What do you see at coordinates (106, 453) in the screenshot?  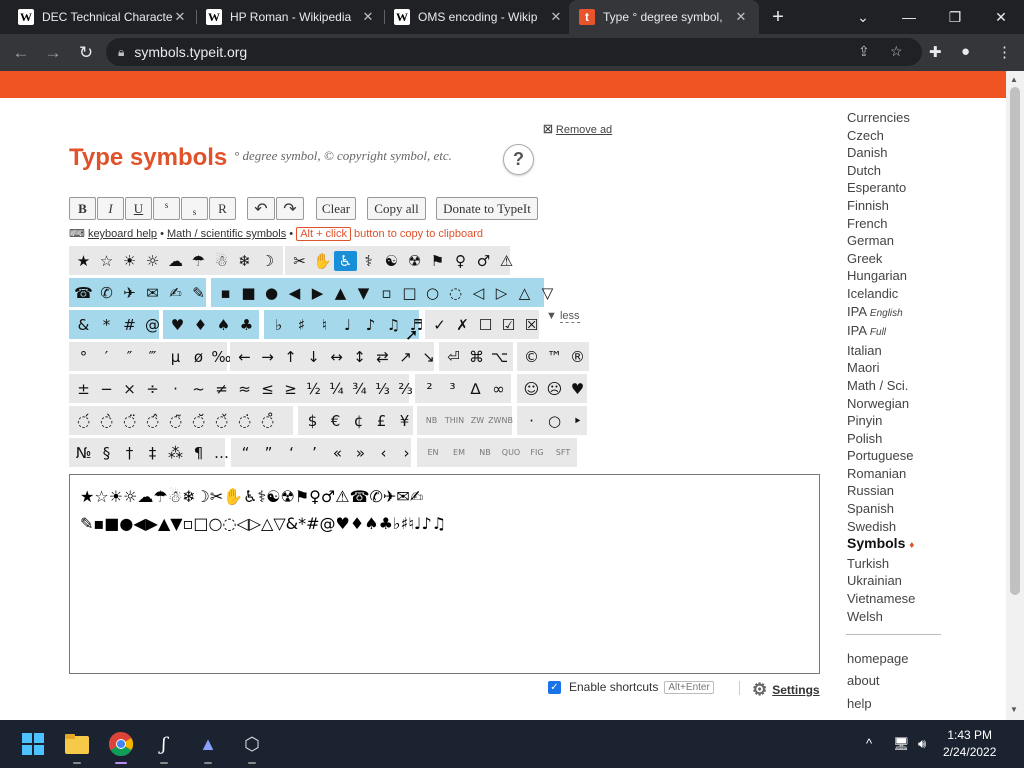 I see `symbol-key: §` at bounding box center [106, 453].